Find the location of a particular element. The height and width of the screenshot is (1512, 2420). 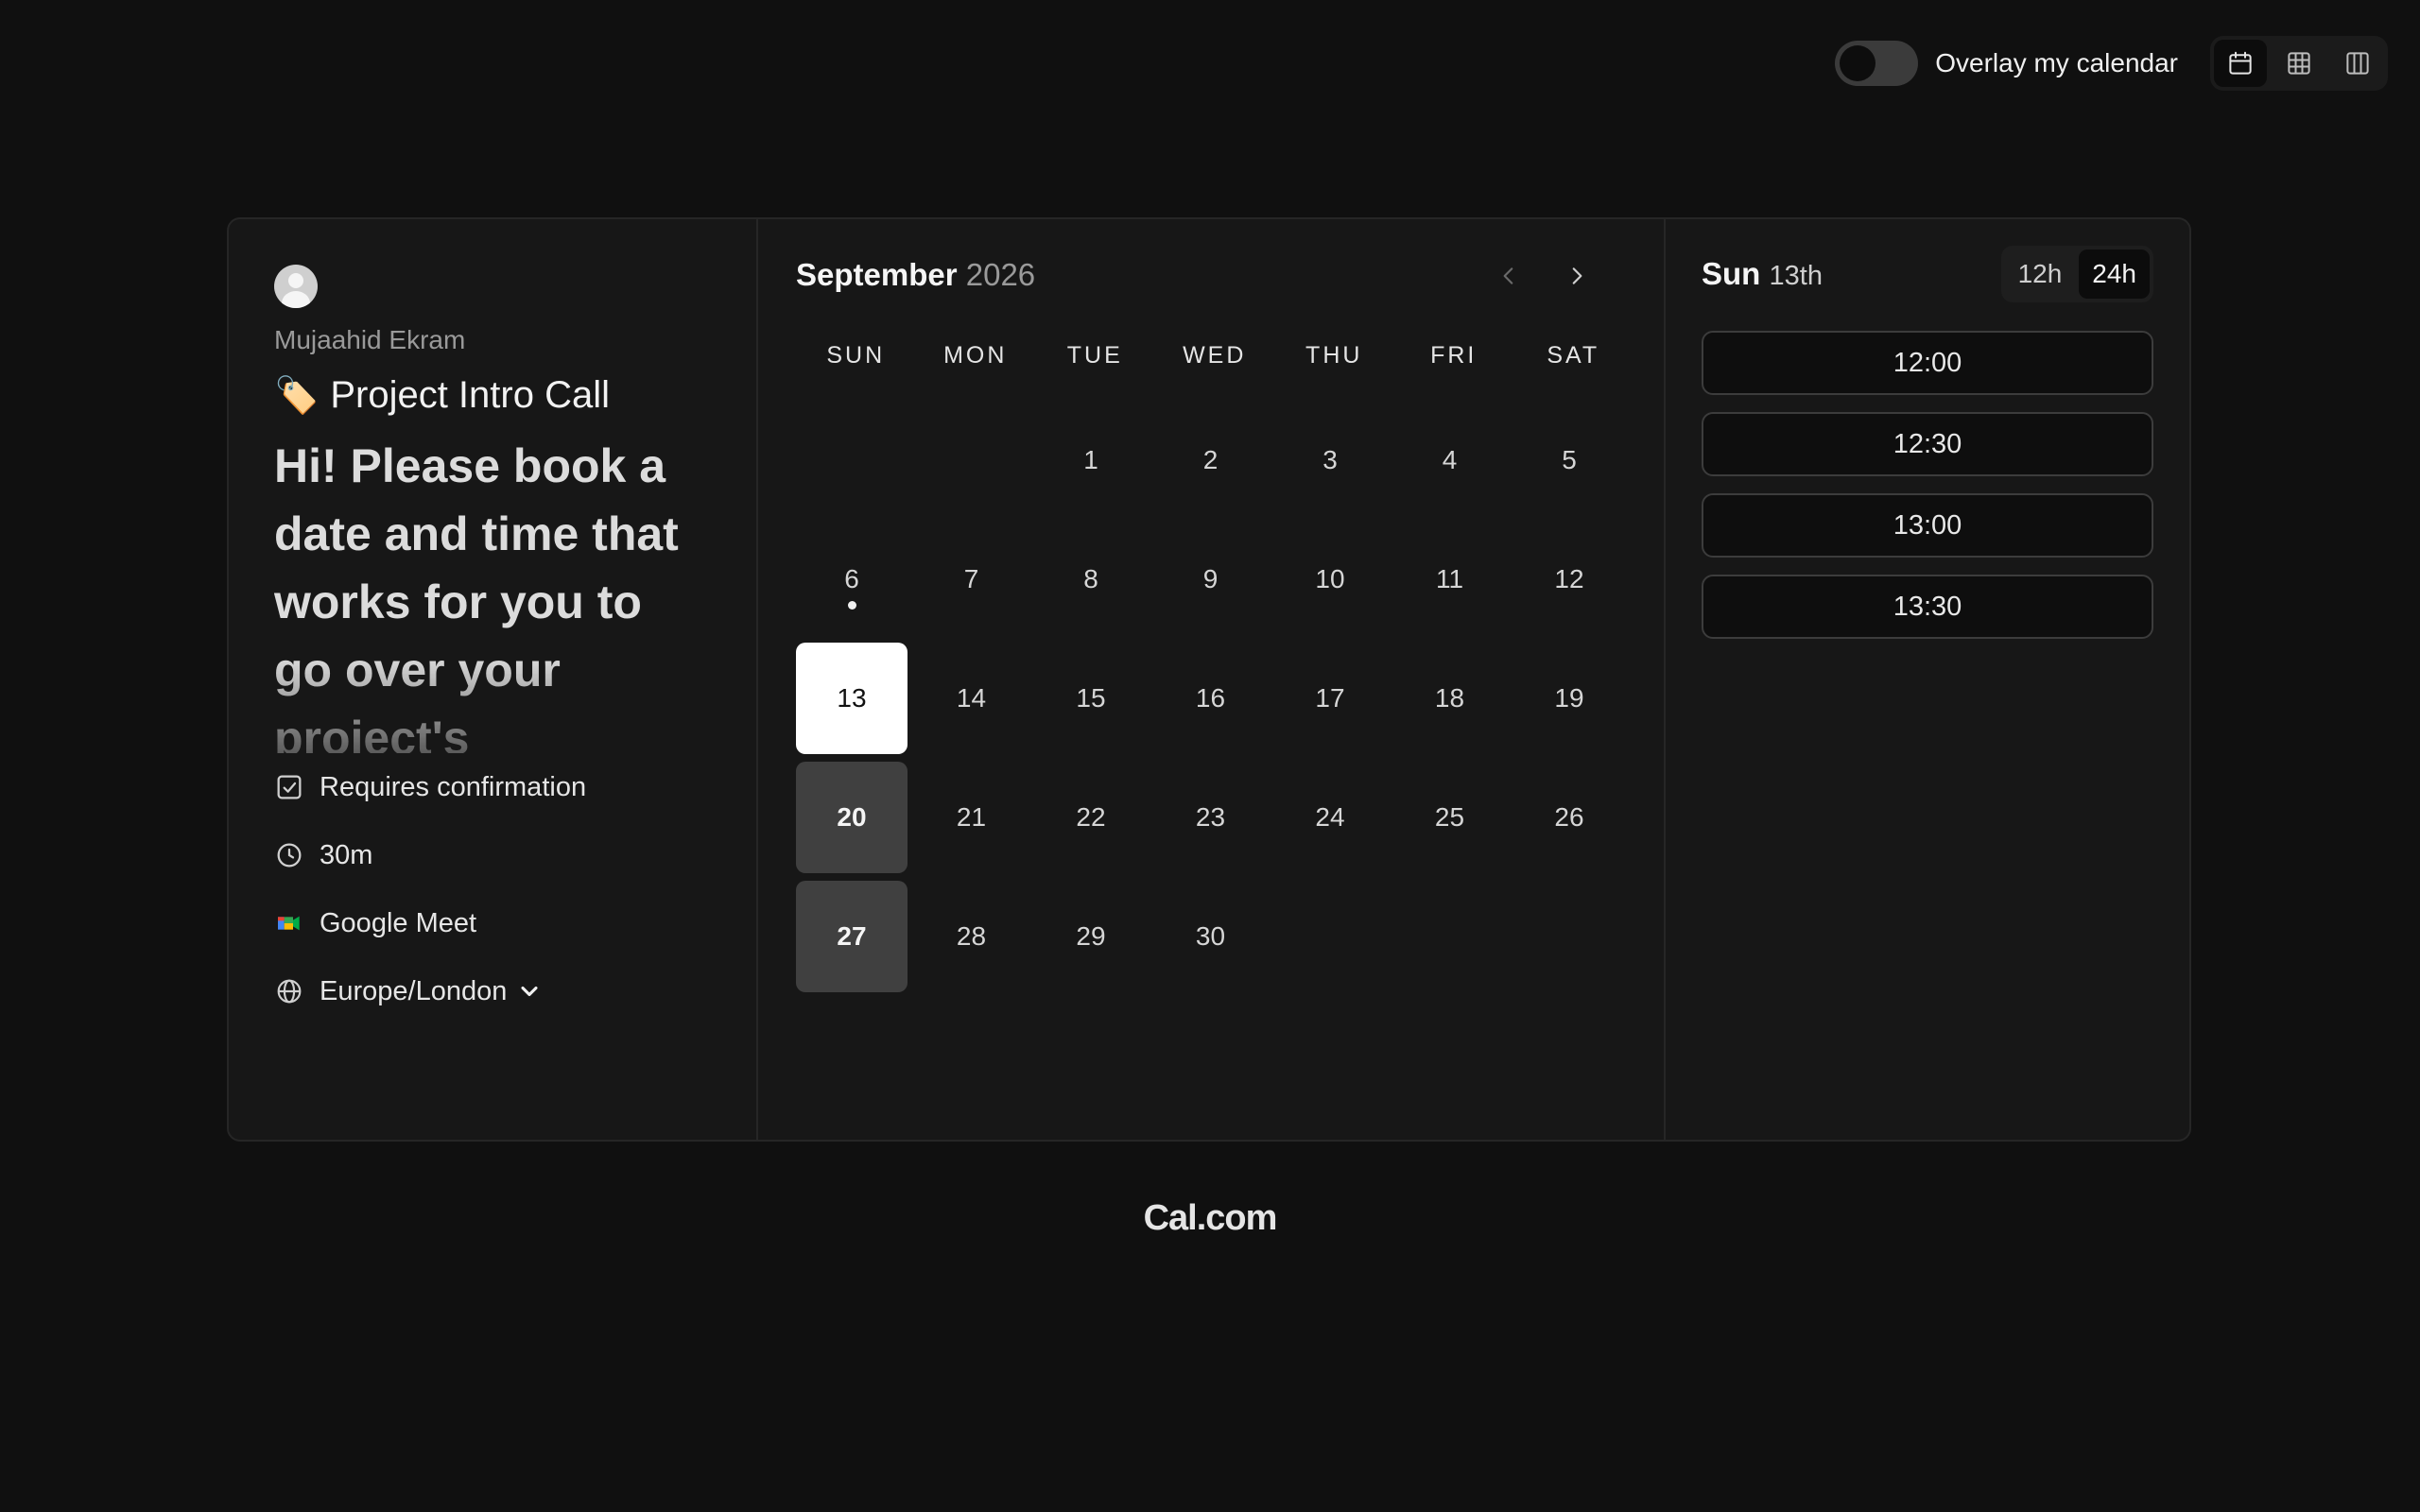

overlay-calendar-label: Overlay my calendar is located at coordinates (2056, 62).